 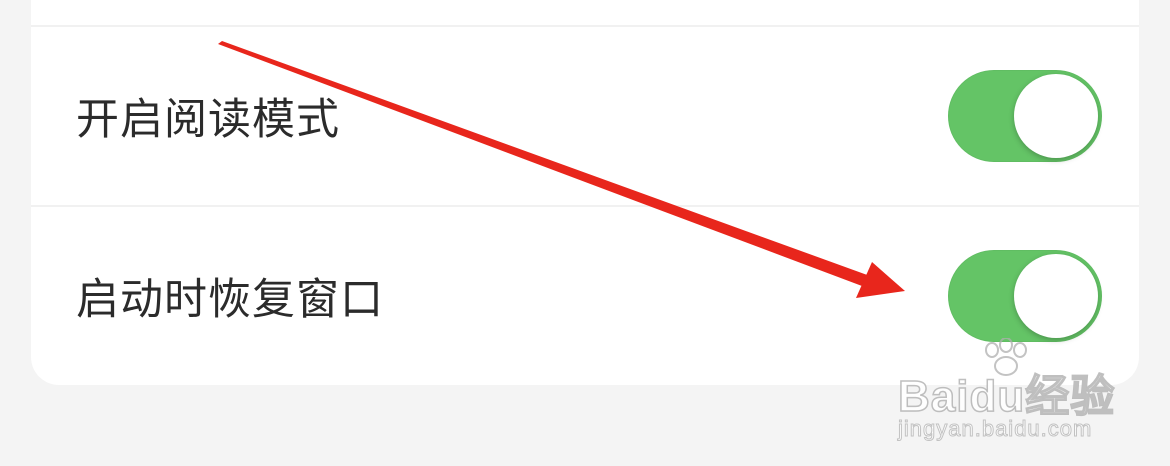 What do you see at coordinates (230, 300) in the screenshot?
I see `setting-label-restore-windows: 启动时恢复窗口` at bounding box center [230, 300].